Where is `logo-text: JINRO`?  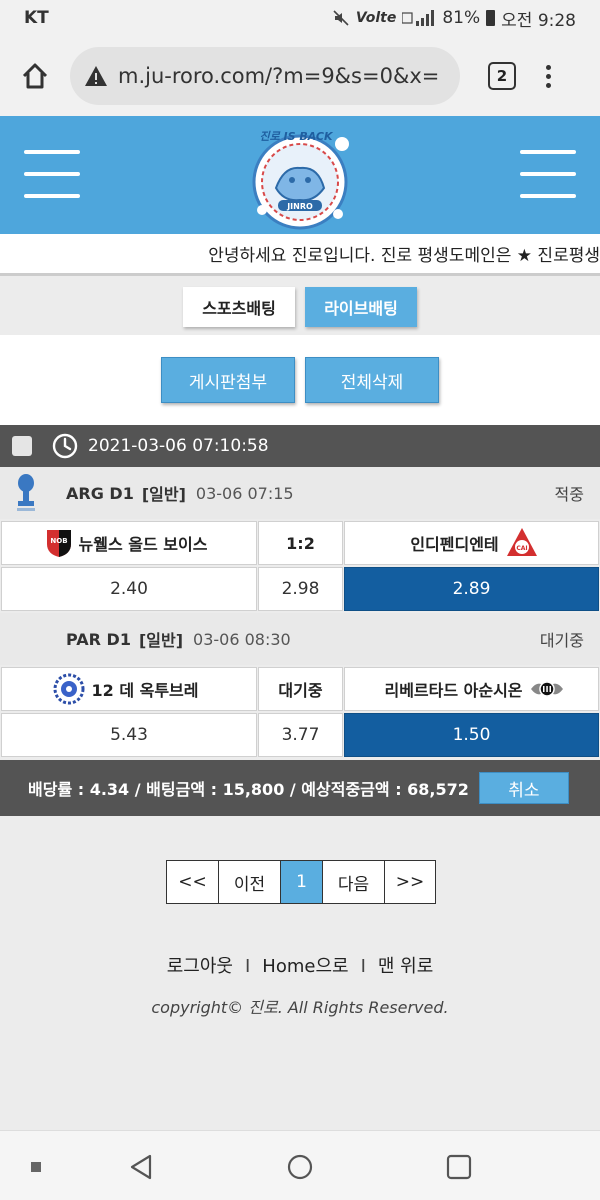 logo-text: JINRO is located at coordinates (299, 206).